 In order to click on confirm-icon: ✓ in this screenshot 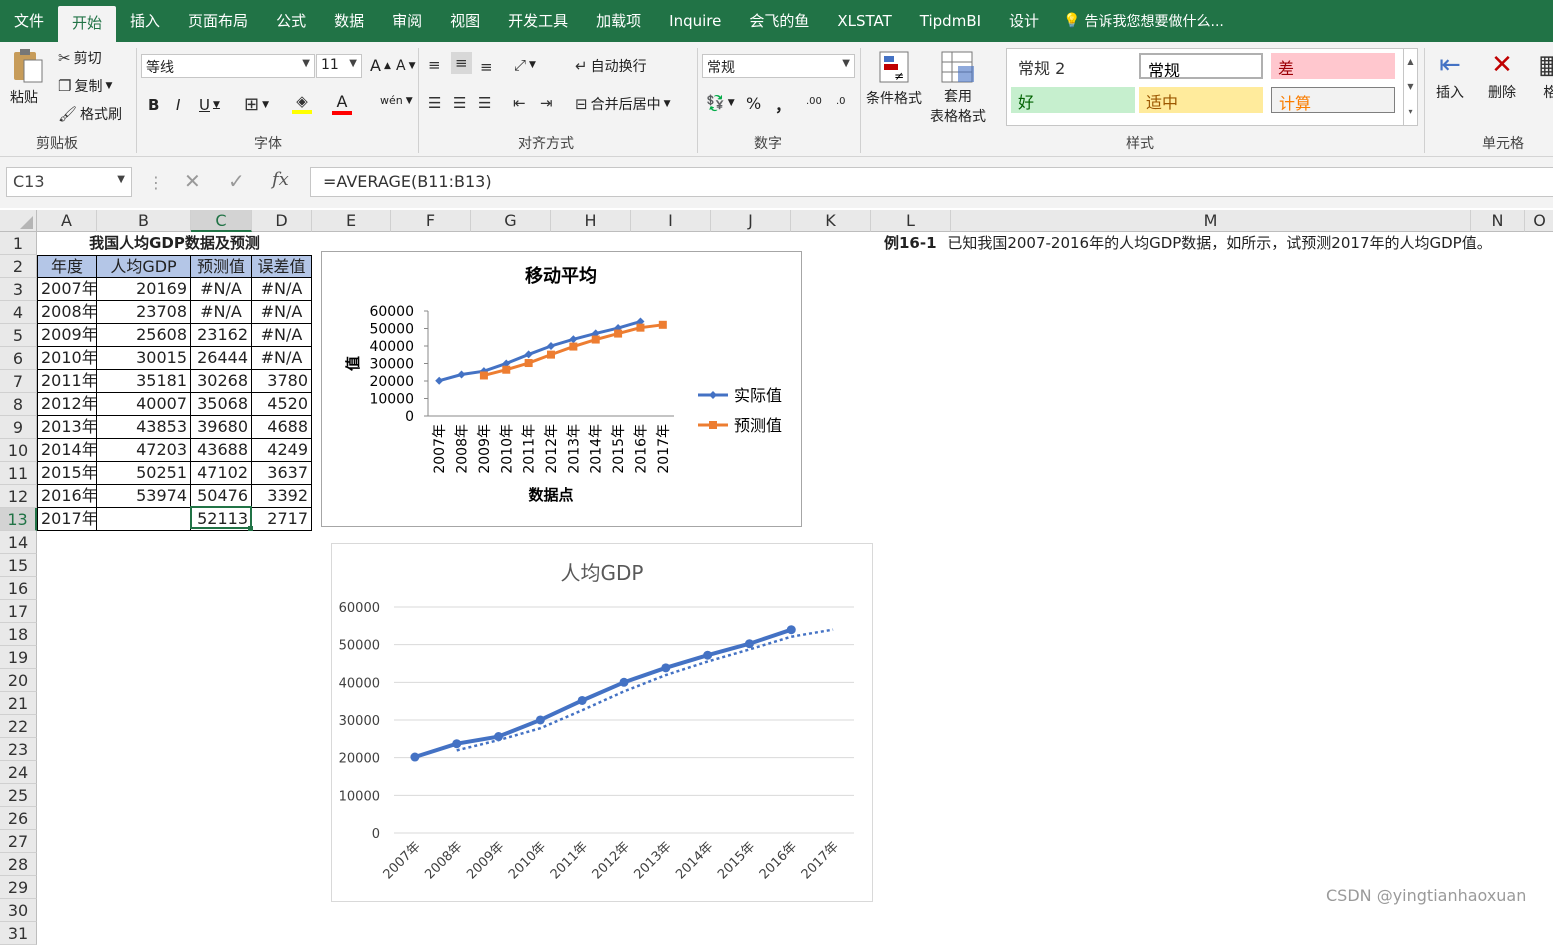, I will do `click(236, 181)`.